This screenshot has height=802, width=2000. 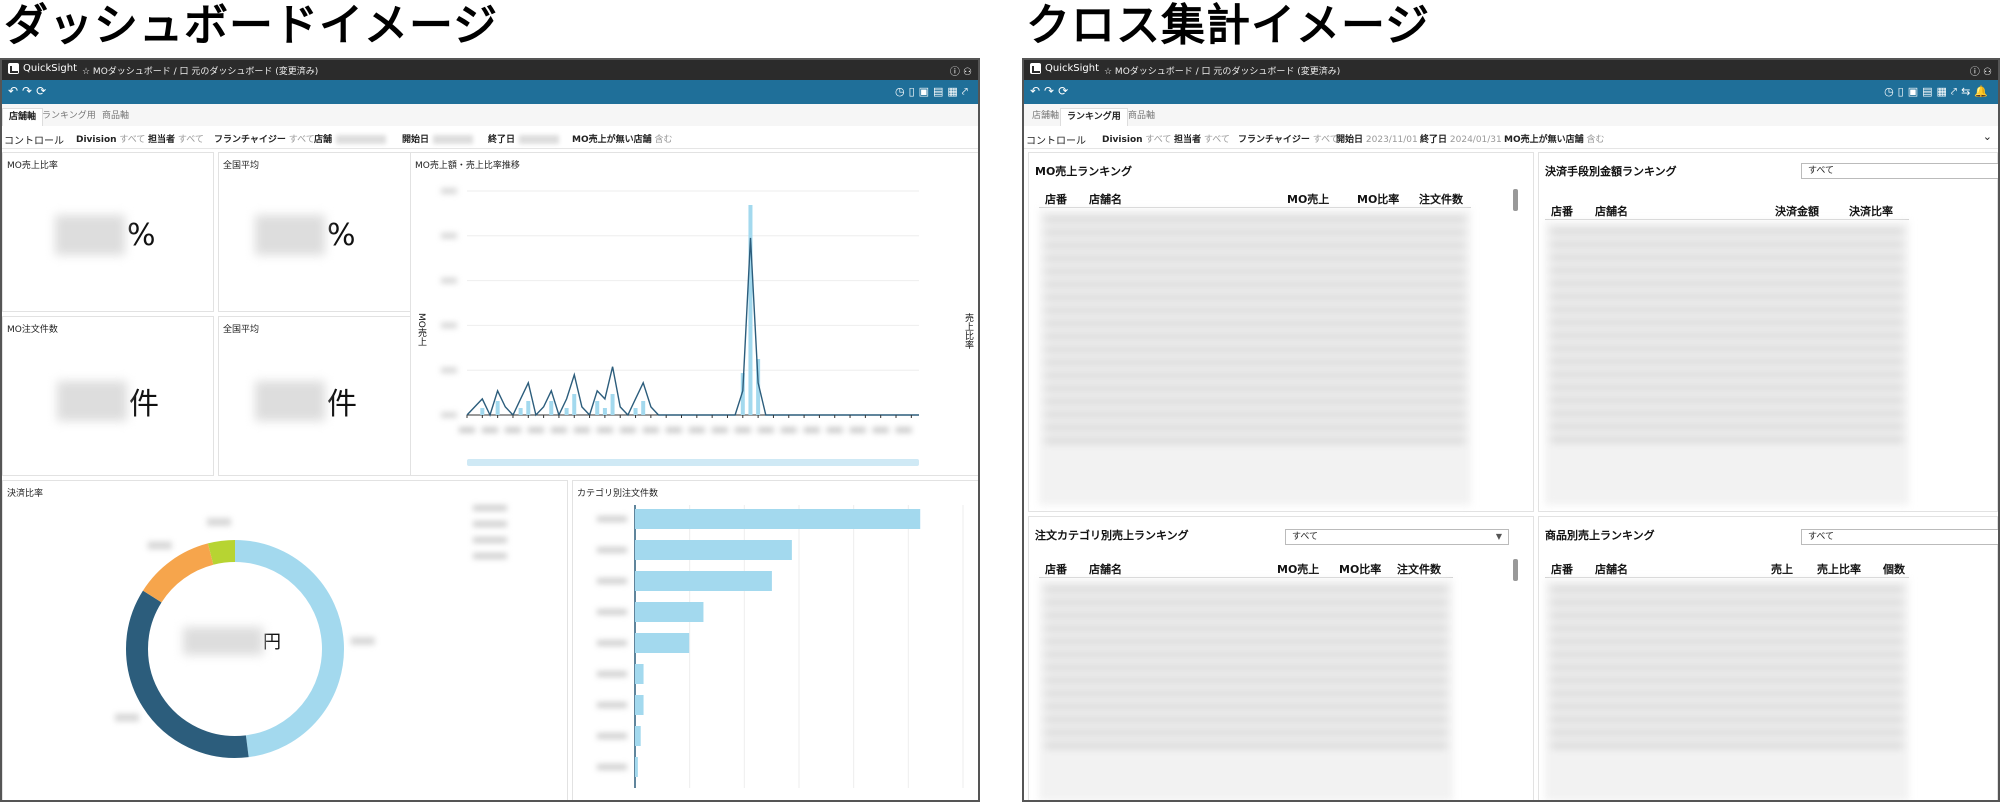 What do you see at coordinates (50, 68) in the screenshot?
I see `brand-label: QuickSight` at bounding box center [50, 68].